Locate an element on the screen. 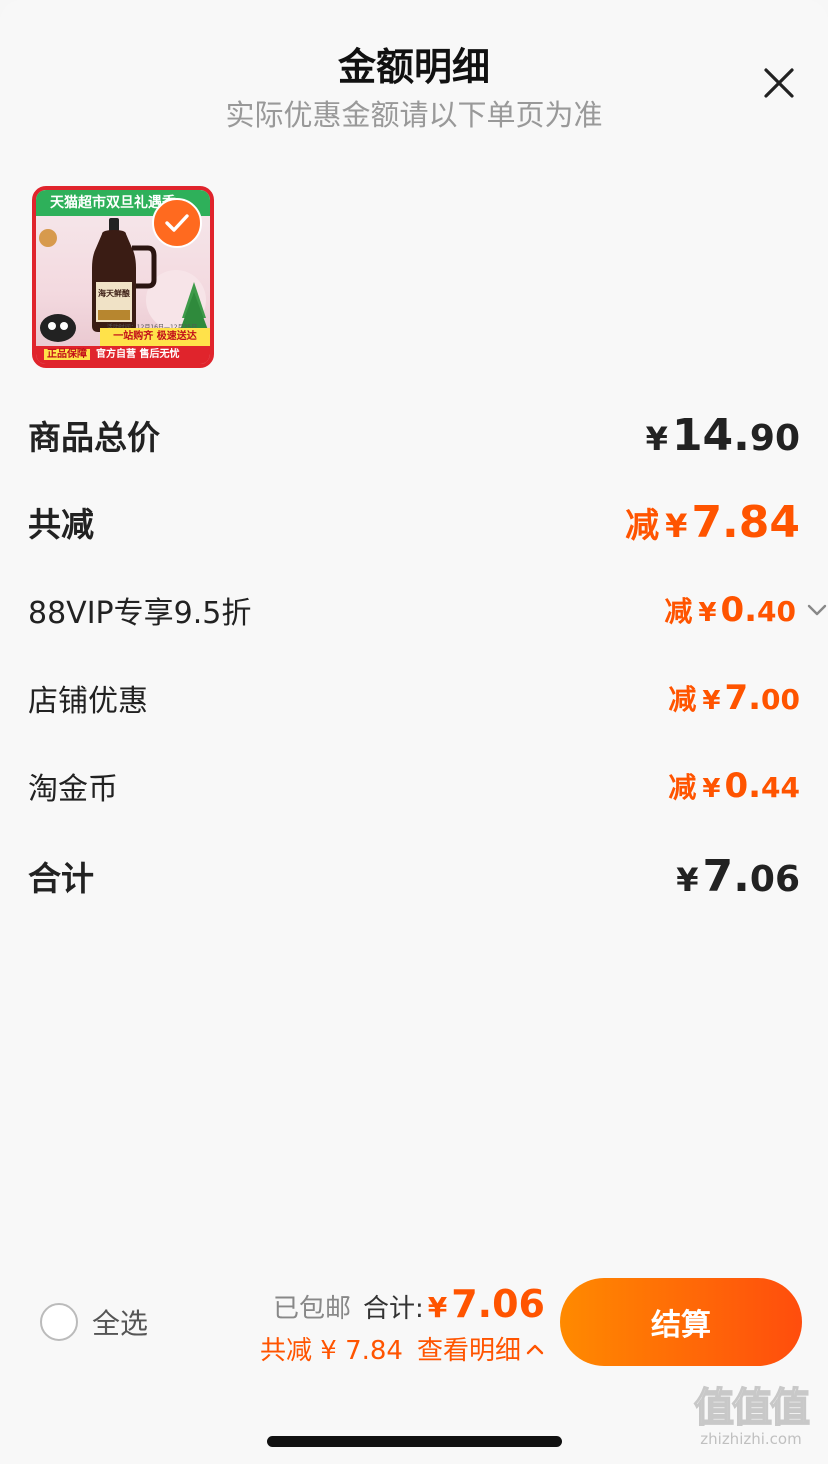 The width and height of the screenshot is (828, 1464). shop-discount-value: 减 ¥7. 00 is located at coordinates (734, 698).